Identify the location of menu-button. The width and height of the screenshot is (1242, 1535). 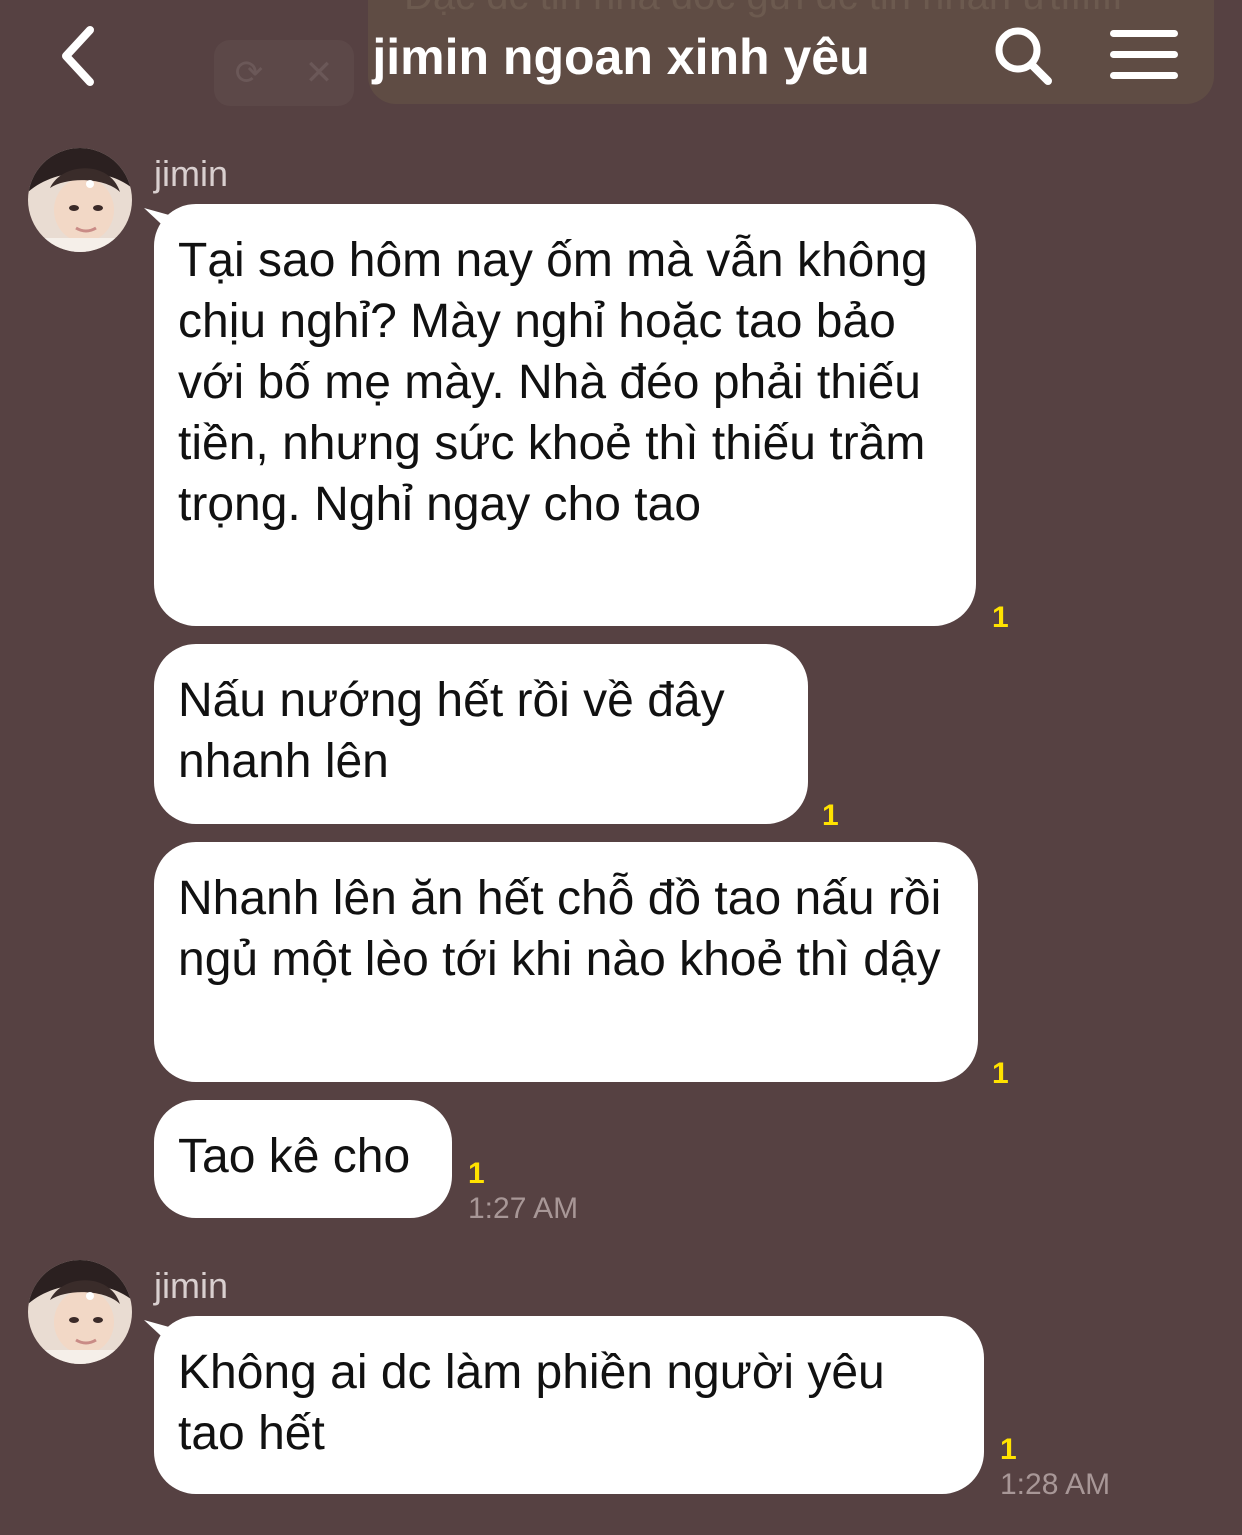
(1144, 56).